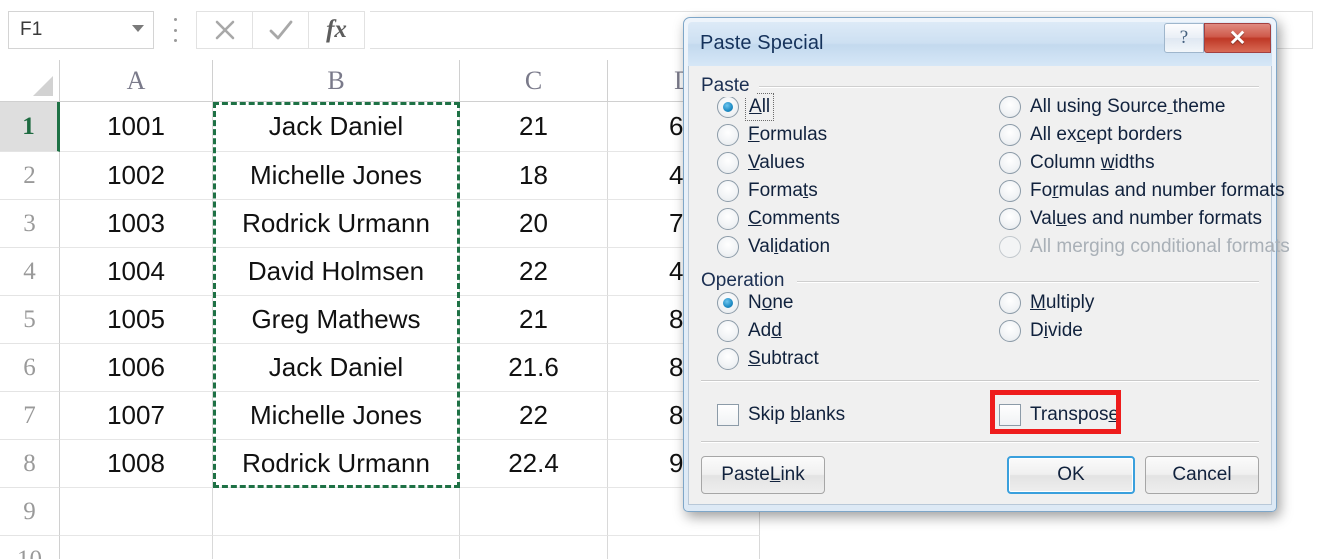 The width and height of the screenshot is (1321, 559). Describe the element at coordinates (336, 547) in the screenshot. I see `cell-B10` at that location.